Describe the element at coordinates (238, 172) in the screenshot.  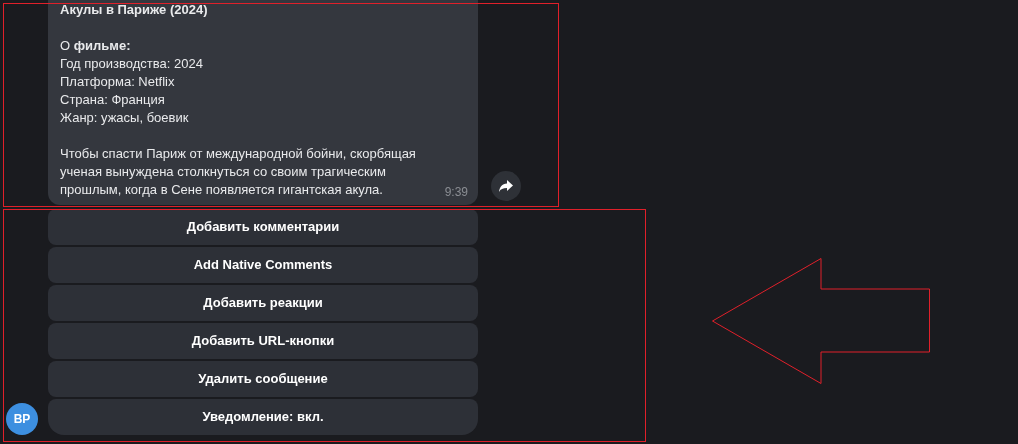
I see `description-text: Чтобы спасти Париж от международной бойни, скорбящая ученая вынуждена столкнуться со своим трагическим прошлым, когда в Сене появляется гигантская акула.` at that location.